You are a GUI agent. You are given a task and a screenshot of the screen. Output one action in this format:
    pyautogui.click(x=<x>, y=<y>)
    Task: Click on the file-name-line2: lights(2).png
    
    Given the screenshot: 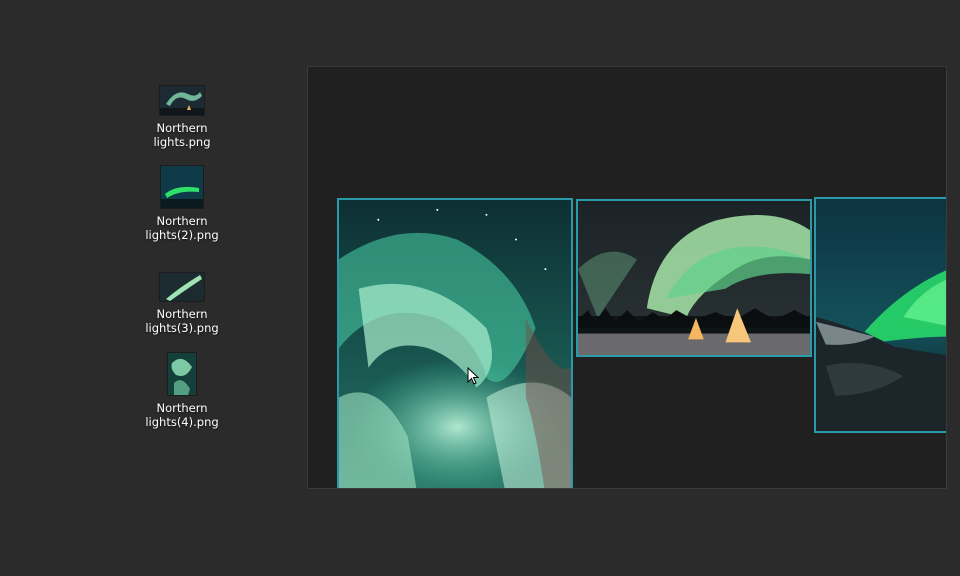 What is the action you would take?
    pyautogui.click(x=182, y=235)
    